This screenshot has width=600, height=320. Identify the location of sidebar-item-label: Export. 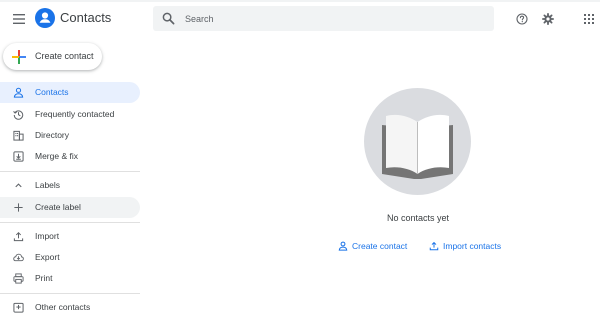
(47, 257).